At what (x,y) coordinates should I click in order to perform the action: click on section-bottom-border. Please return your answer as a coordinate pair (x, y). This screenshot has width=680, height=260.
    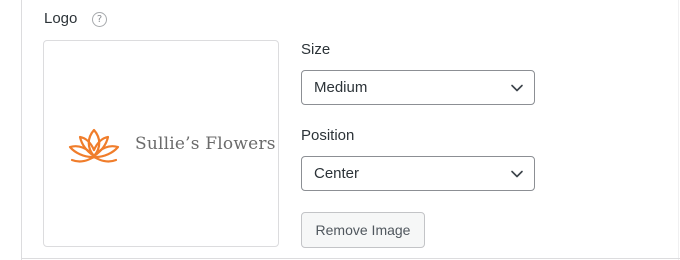
    Looking at the image, I should click on (350, 258).